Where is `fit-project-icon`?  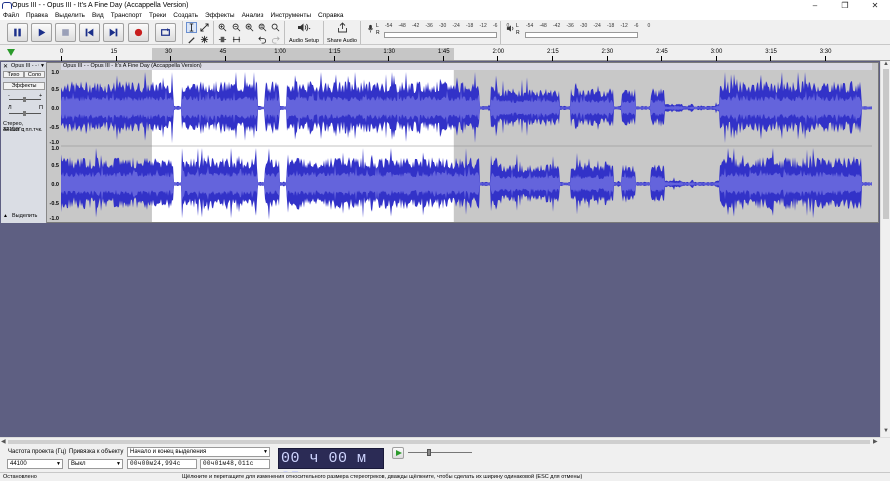 fit-project-icon is located at coordinates (262, 27).